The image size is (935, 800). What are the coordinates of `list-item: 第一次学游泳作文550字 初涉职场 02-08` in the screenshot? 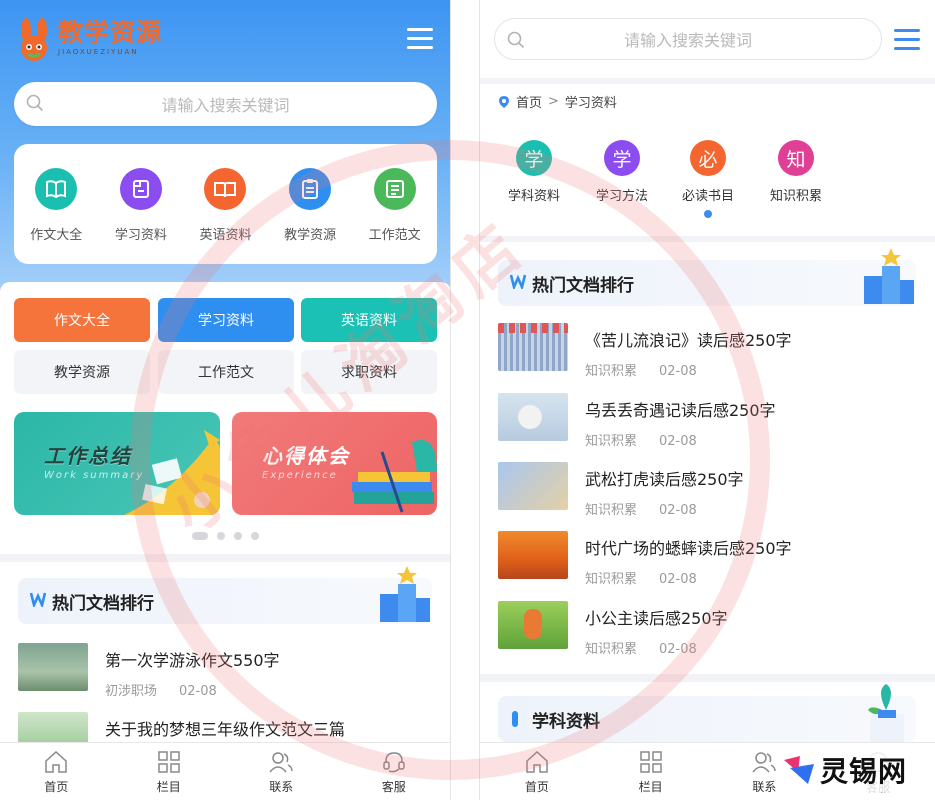 It's located at (149, 671).